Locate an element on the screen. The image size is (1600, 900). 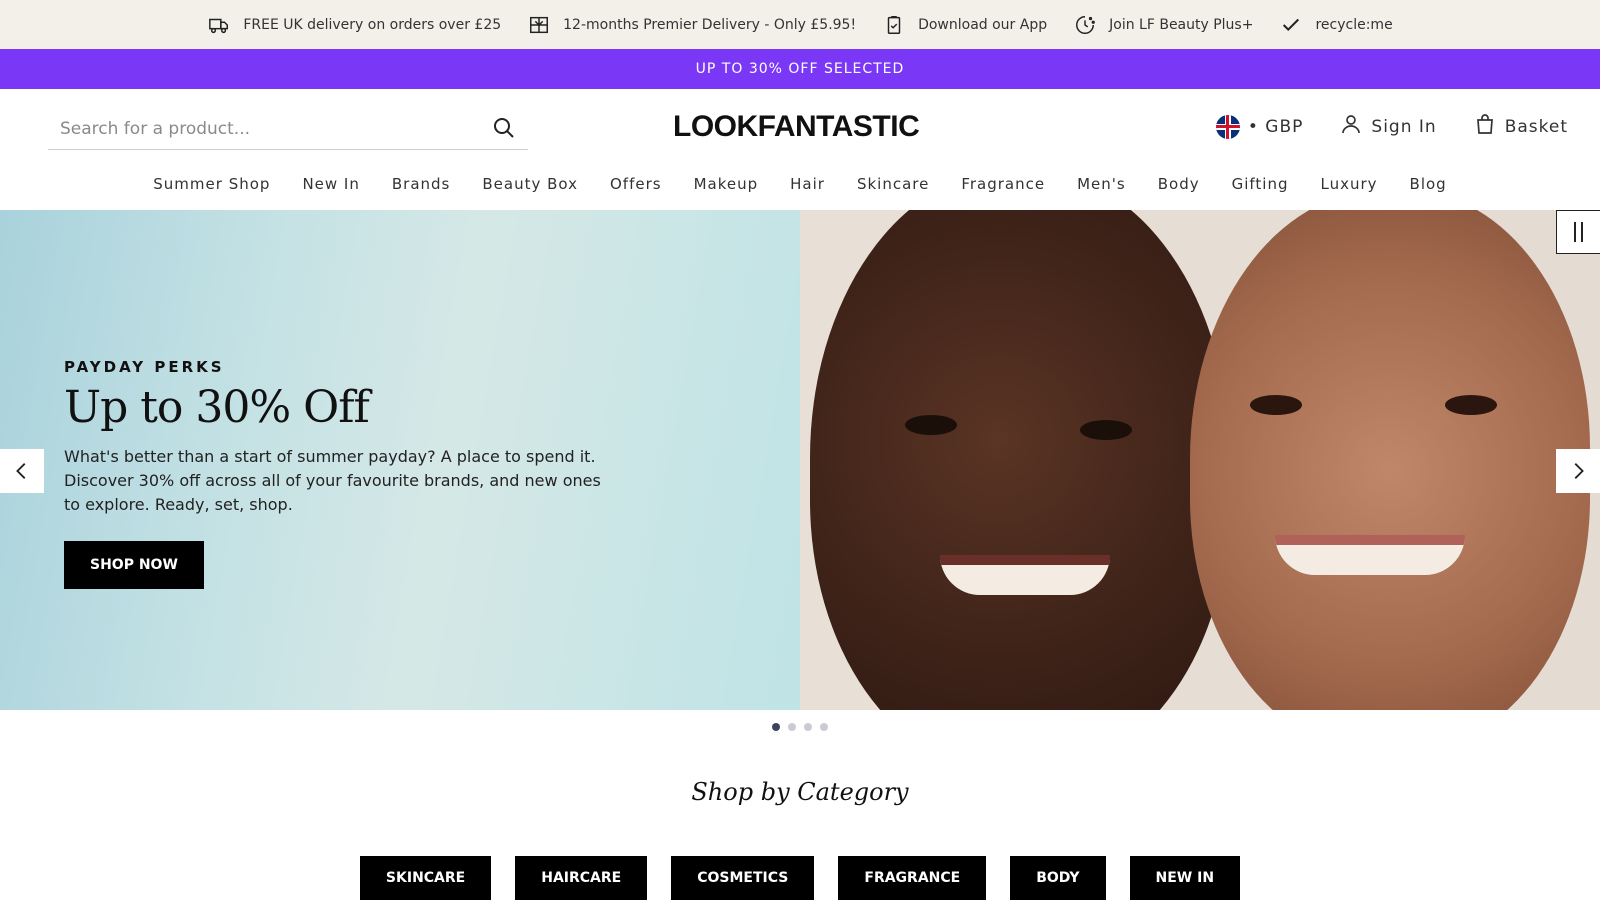
header-actions: • GBP Sign In Basket is located at coordinates (1391, 126).